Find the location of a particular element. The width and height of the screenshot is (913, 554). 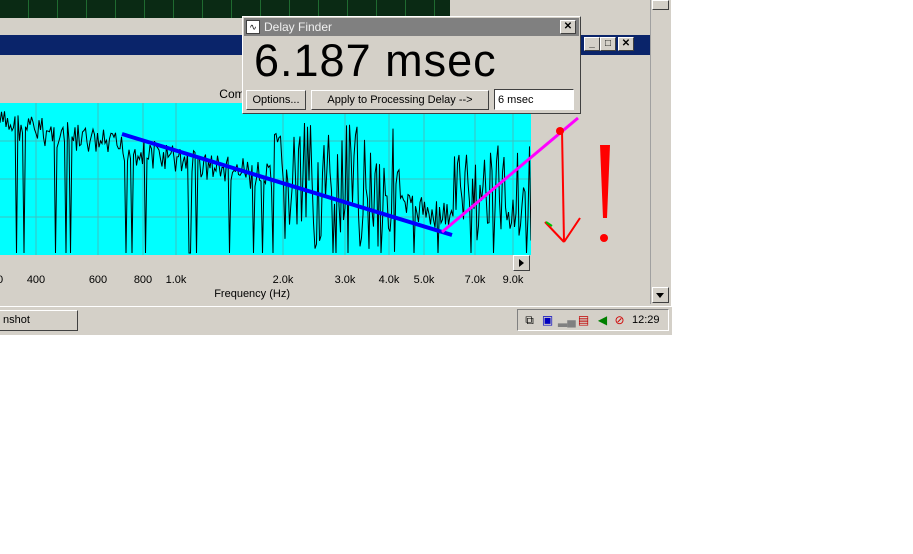

scroll-thumb is located at coordinates (660, 5).